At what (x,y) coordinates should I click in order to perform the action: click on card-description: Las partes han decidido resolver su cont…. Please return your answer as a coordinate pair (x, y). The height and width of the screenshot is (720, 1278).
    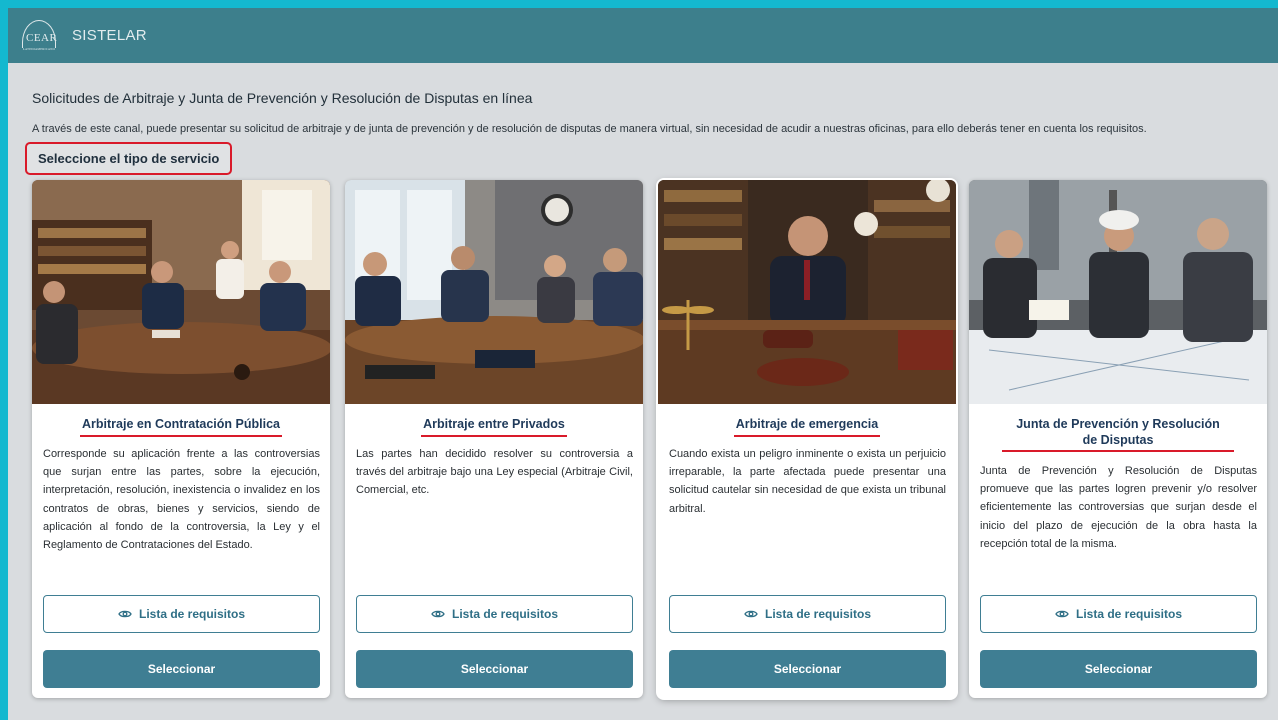
    Looking at the image, I should click on (494, 472).